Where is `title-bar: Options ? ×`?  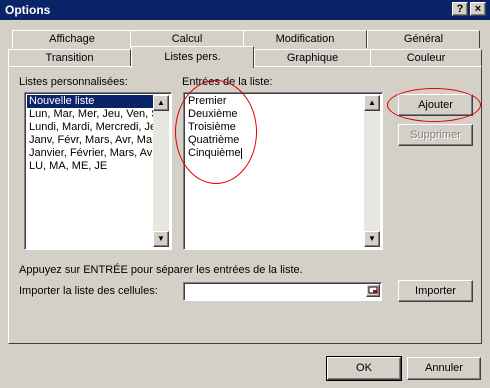 title-bar: Options ? × is located at coordinates (245, 10).